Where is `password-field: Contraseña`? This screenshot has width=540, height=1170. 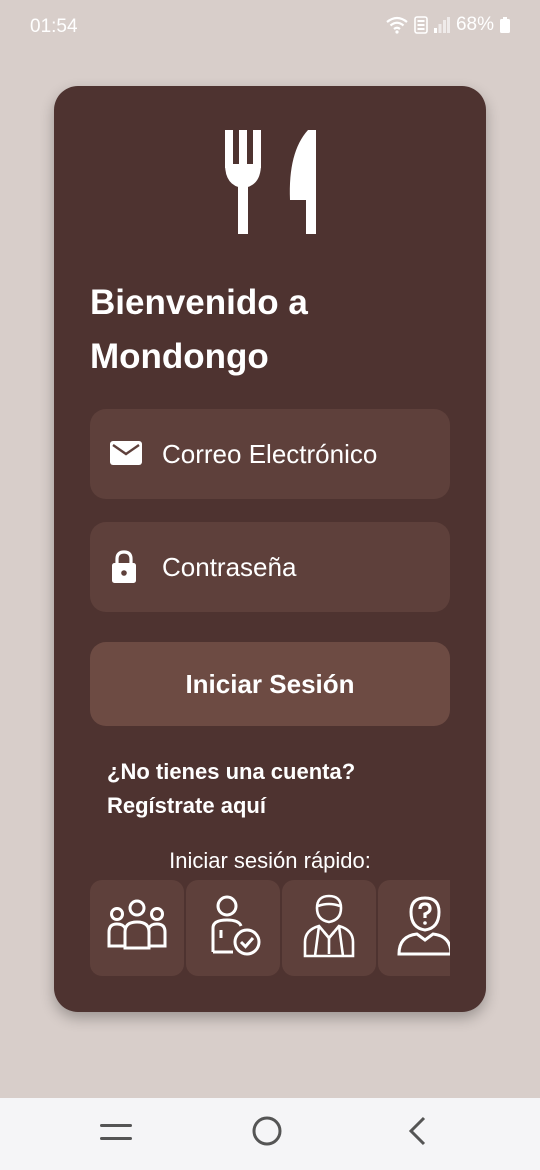 password-field: Contraseña is located at coordinates (270, 567).